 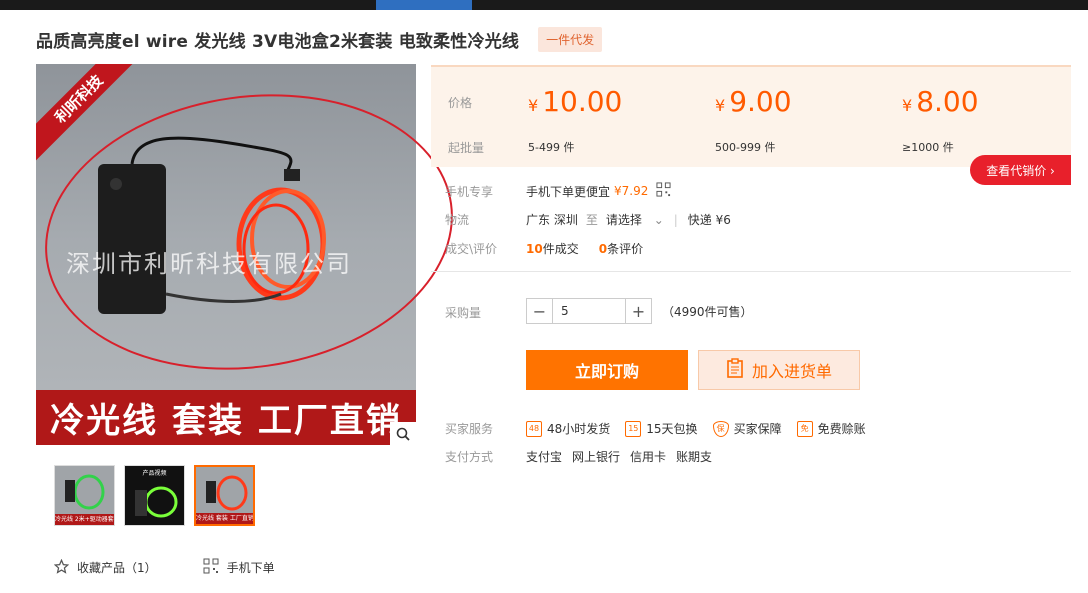 I want to click on thumbnail-list: 冷光线 2米+驱动器套装 产品视频 冷光线 套装 工厂直销, so click(x=154, y=495).